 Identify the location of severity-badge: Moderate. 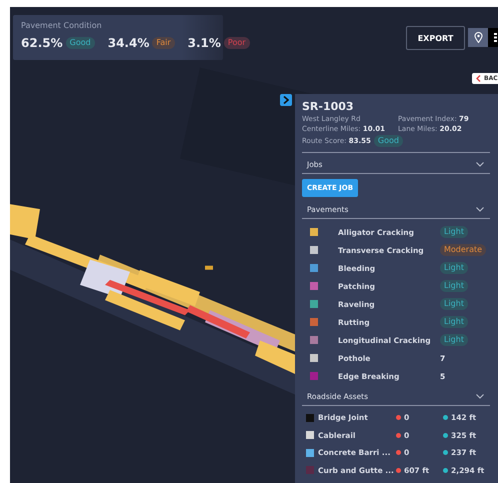
(463, 250).